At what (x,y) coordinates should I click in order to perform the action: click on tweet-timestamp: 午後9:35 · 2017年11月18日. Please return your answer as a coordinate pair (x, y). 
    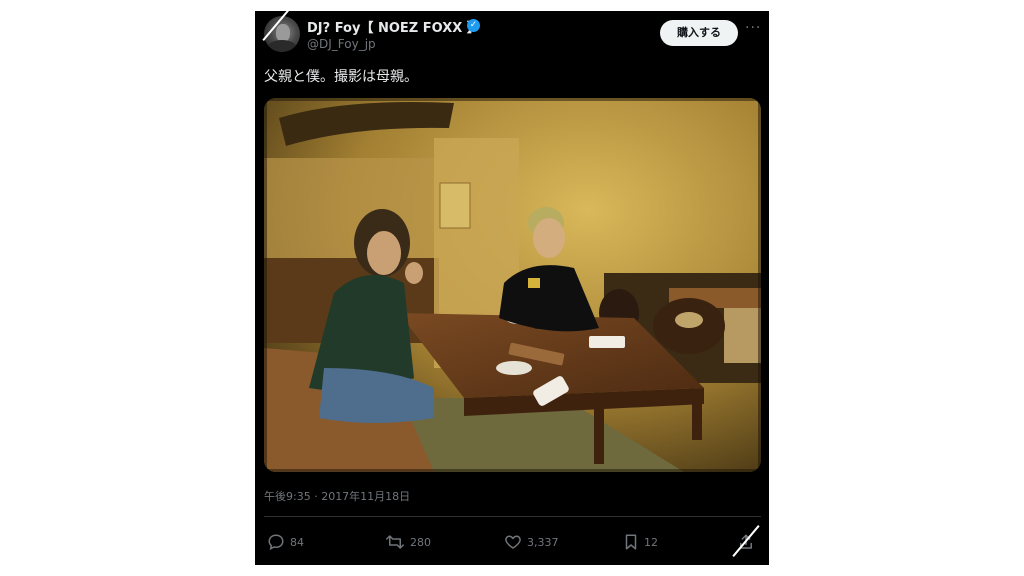
    Looking at the image, I should click on (337, 496).